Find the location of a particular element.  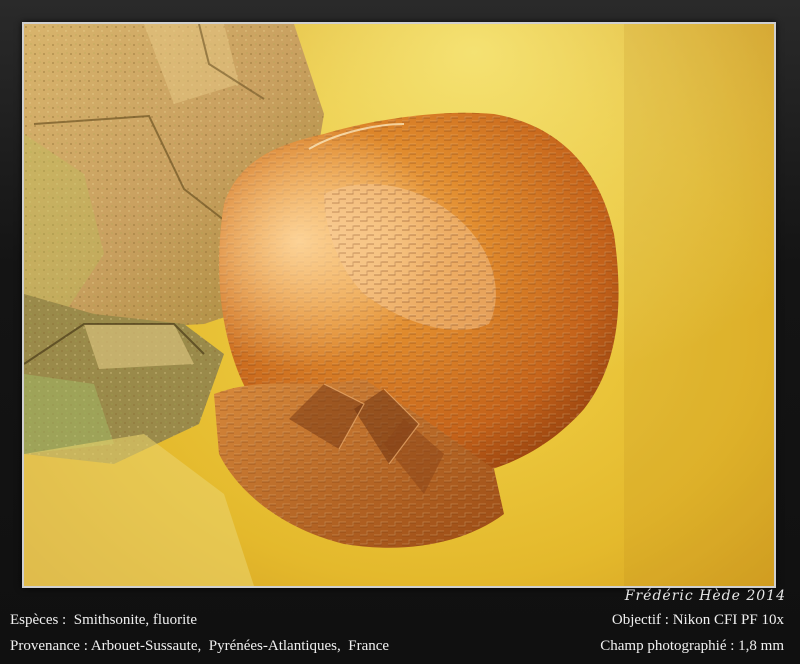

field-label: Champ photographié : is located at coordinates (667, 646).